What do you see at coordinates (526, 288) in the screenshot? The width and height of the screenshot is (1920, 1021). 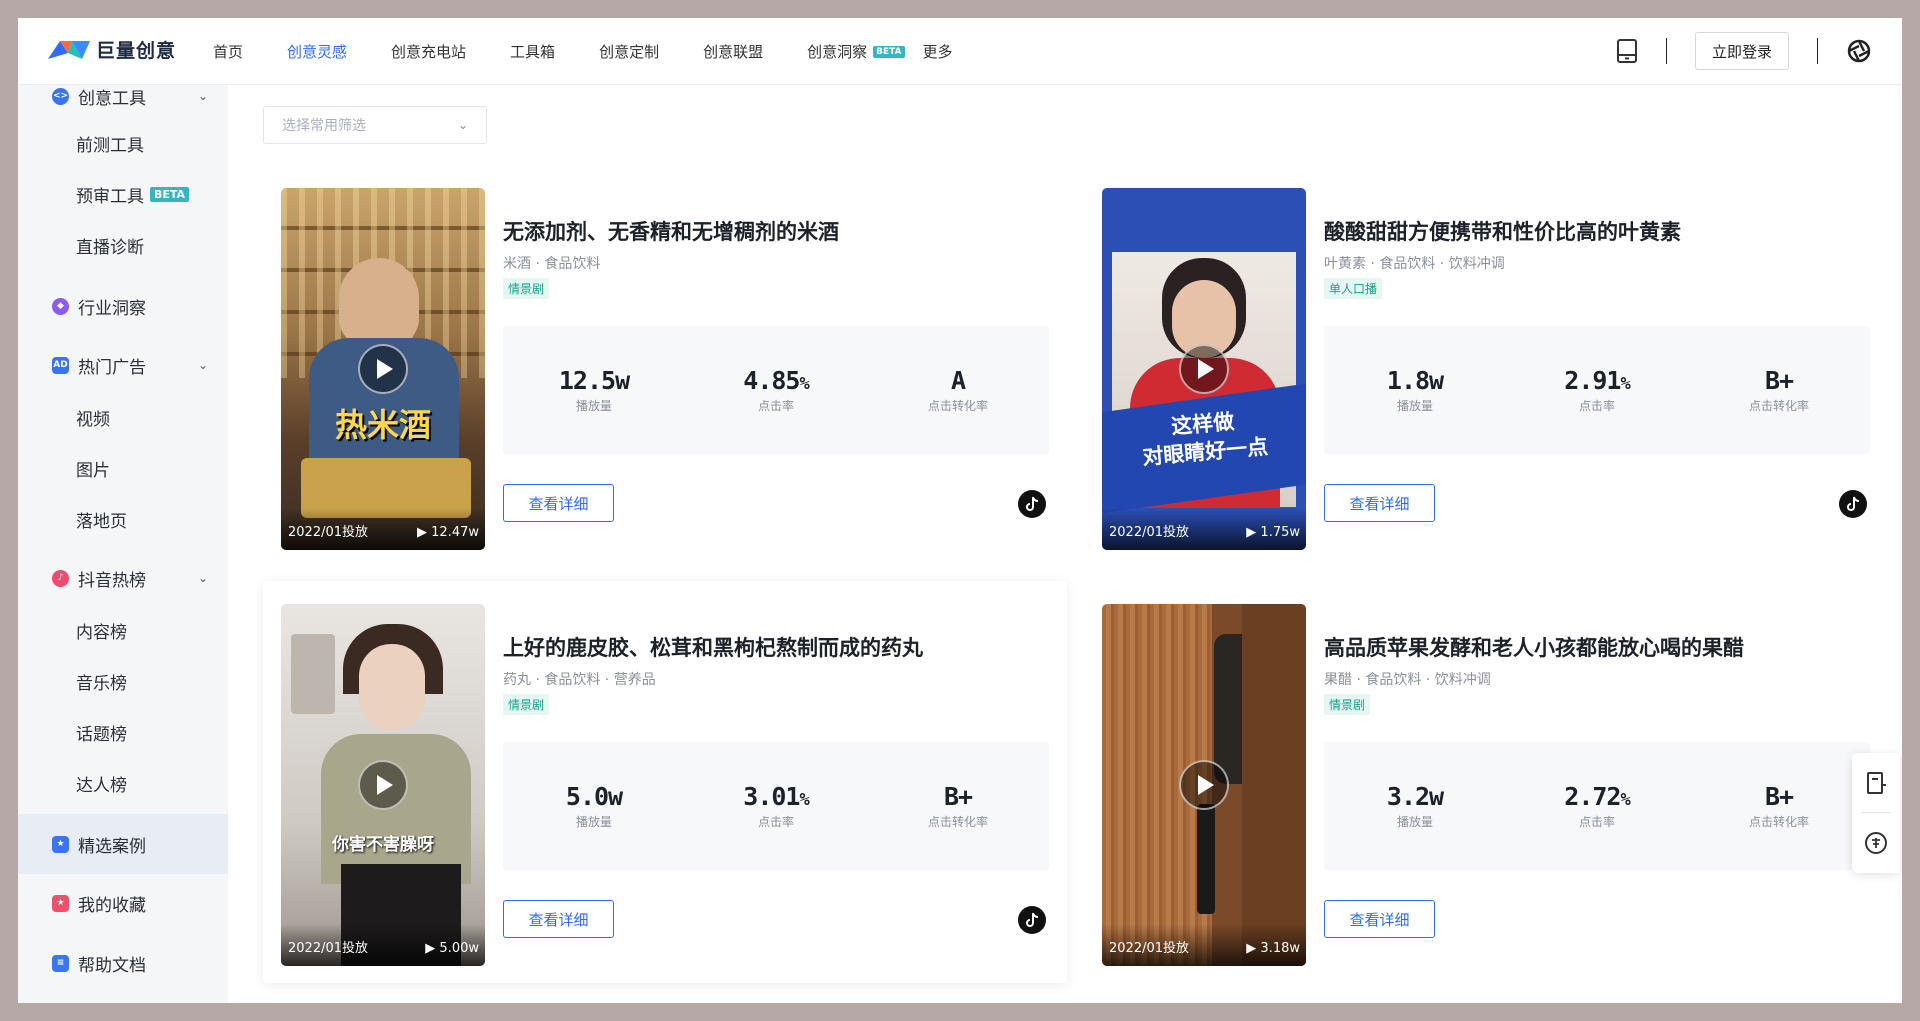 I see `category-badge: 情景剧` at bounding box center [526, 288].